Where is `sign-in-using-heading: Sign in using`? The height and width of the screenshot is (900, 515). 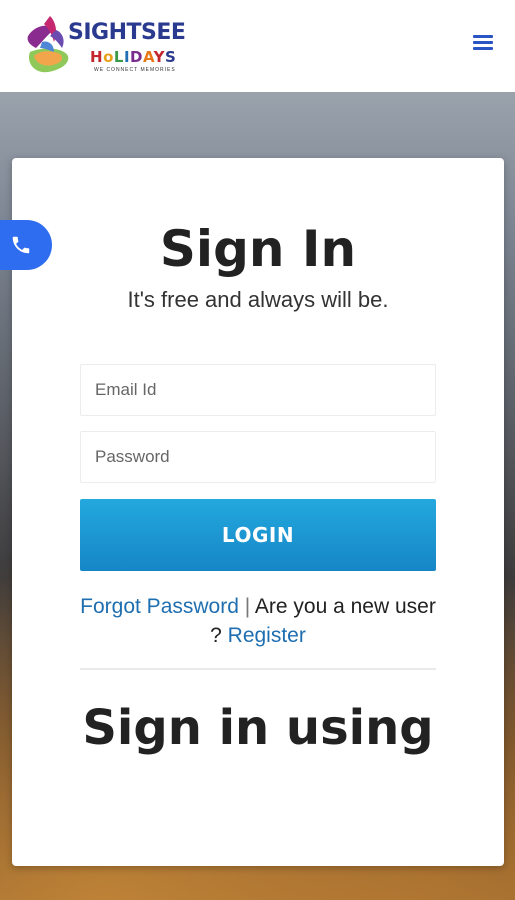
sign-in-using-heading: Sign in using is located at coordinates (258, 728).